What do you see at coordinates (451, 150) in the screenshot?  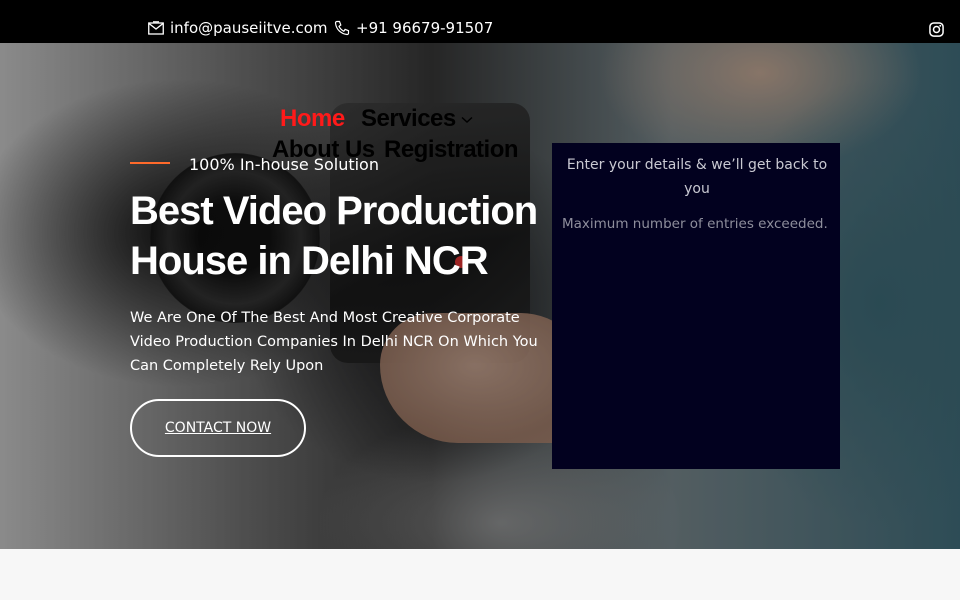 I see `nav-registration: Registration` at bounding box center [451, 150].